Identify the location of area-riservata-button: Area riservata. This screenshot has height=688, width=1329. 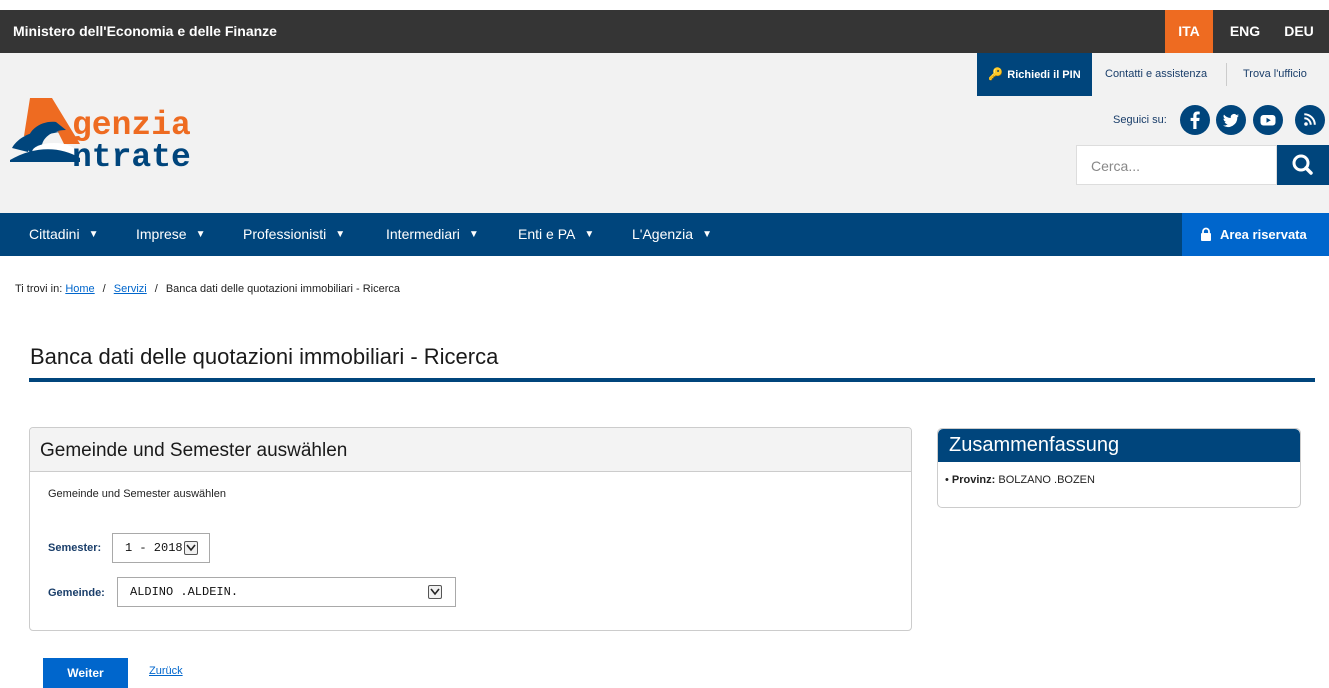
(1255, 234).